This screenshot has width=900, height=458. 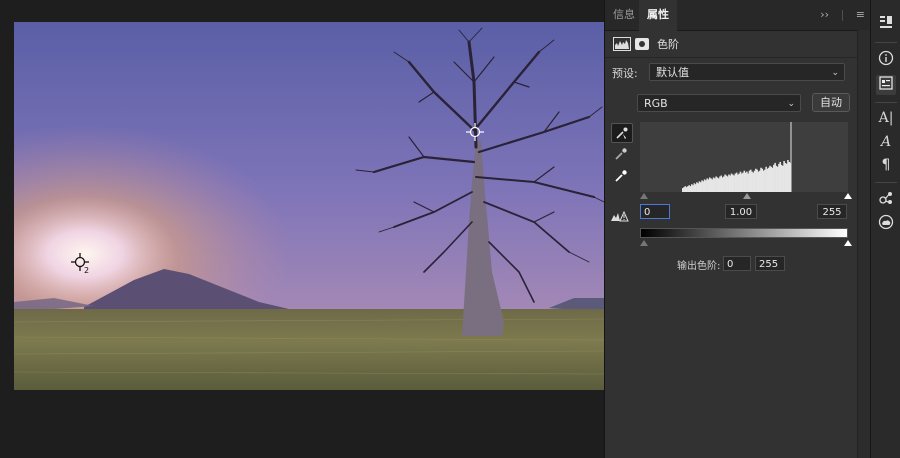 I want to click on layer-mask-icon, so click(x=642, y=44).